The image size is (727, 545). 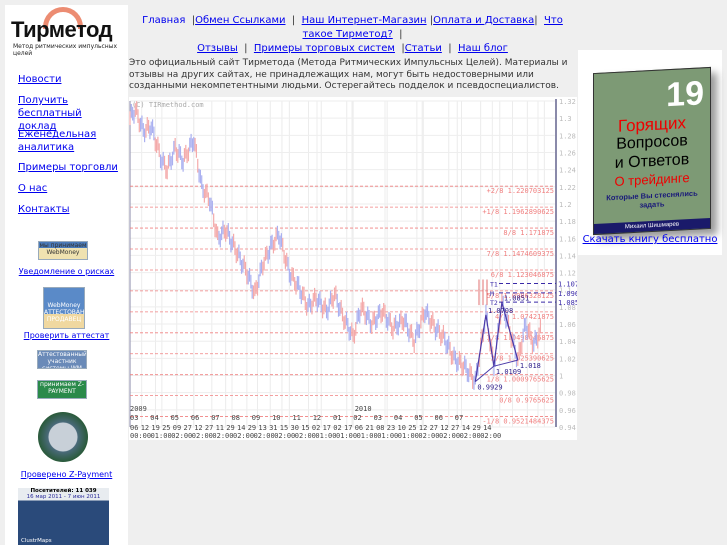 What do you see at coordinates (567, 325) in the screenshot?
I see `y-tick-label: 1.06` at bounding box center [567, 325].